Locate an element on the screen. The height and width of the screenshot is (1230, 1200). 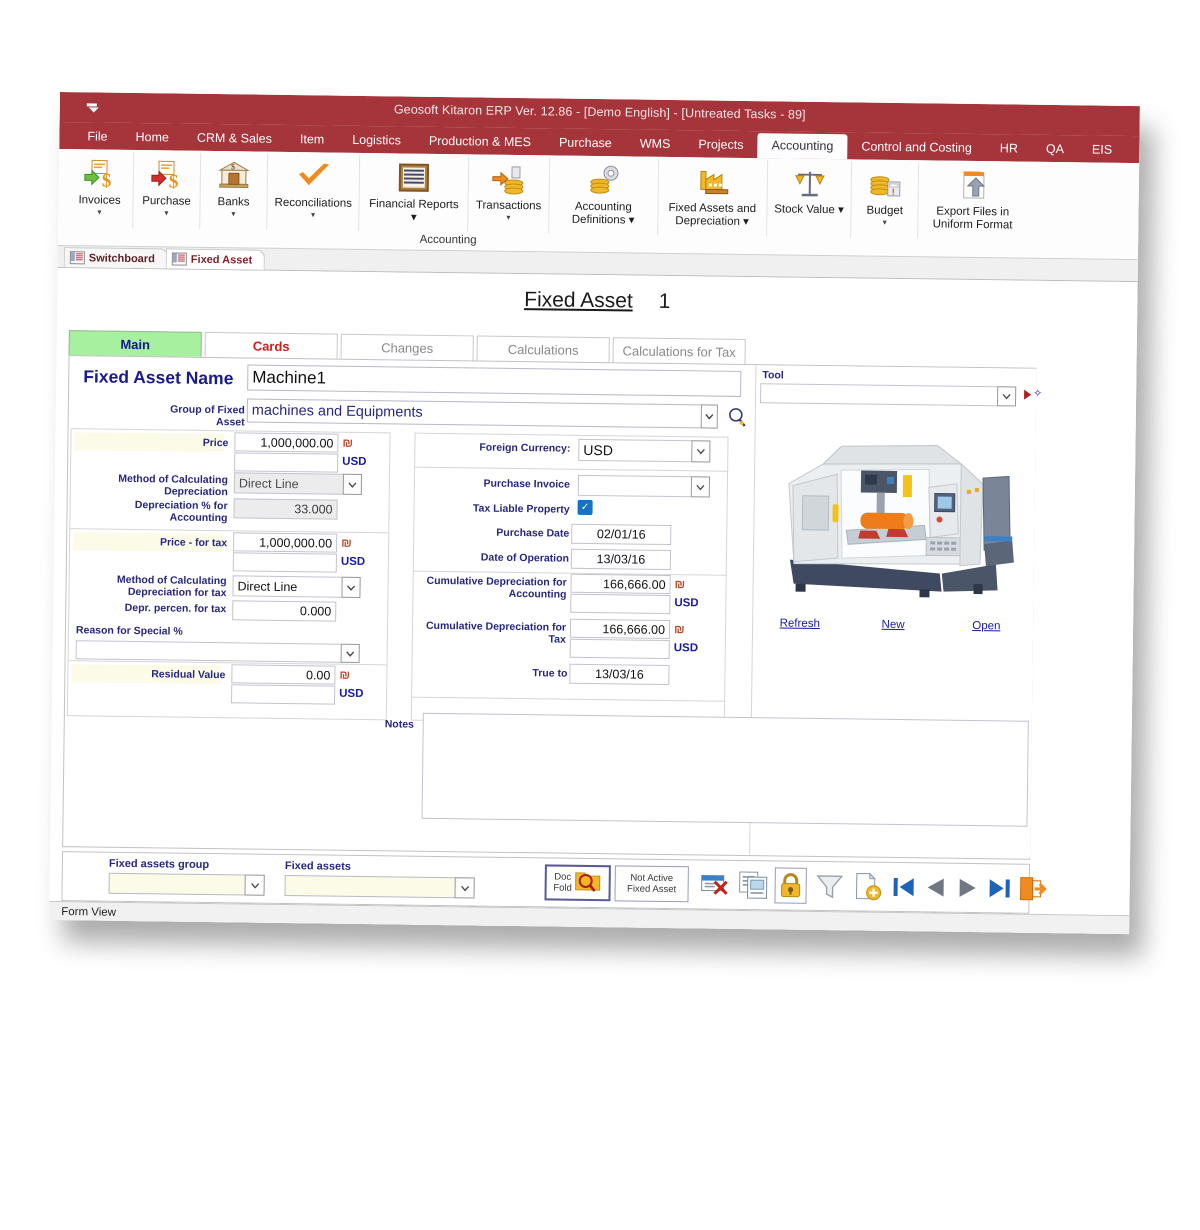
ribbon-tab-classic-menu: Classic Menu is located at coordinates (1133, 151).